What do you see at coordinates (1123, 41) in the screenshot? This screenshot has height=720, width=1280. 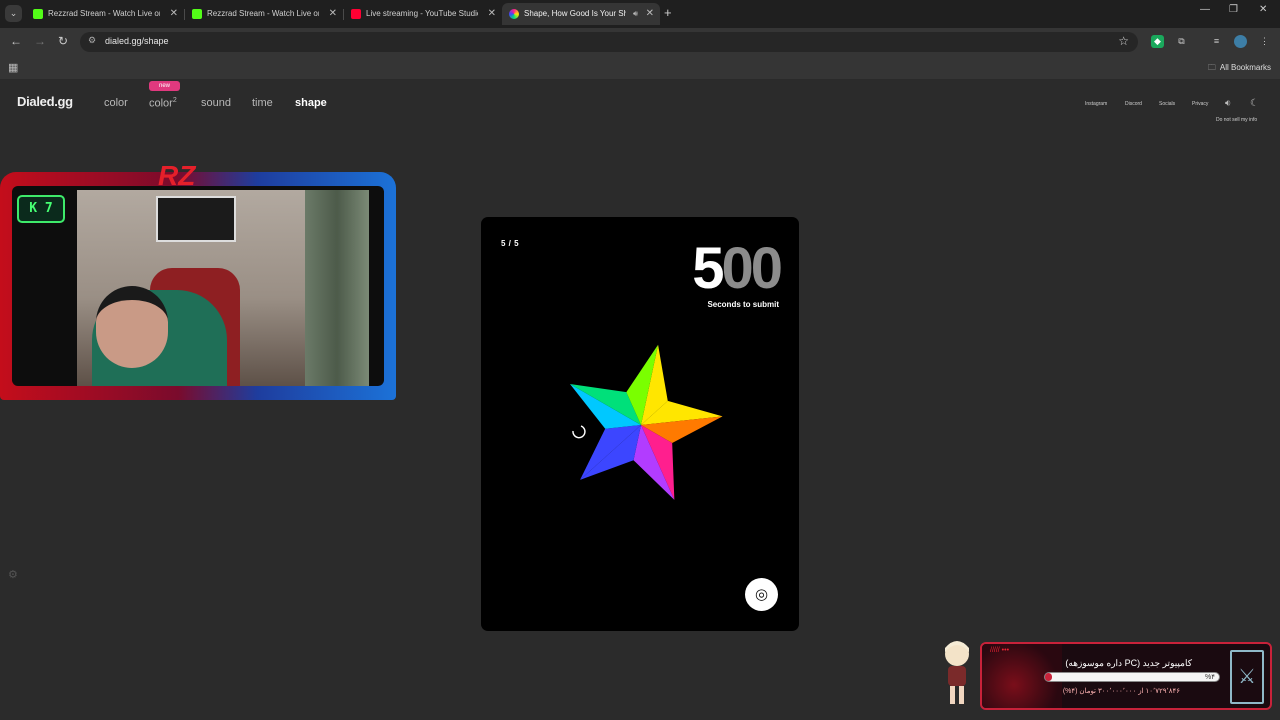 I see `bookmark-star-icon: ☆` at bounding box center [1123, 41].